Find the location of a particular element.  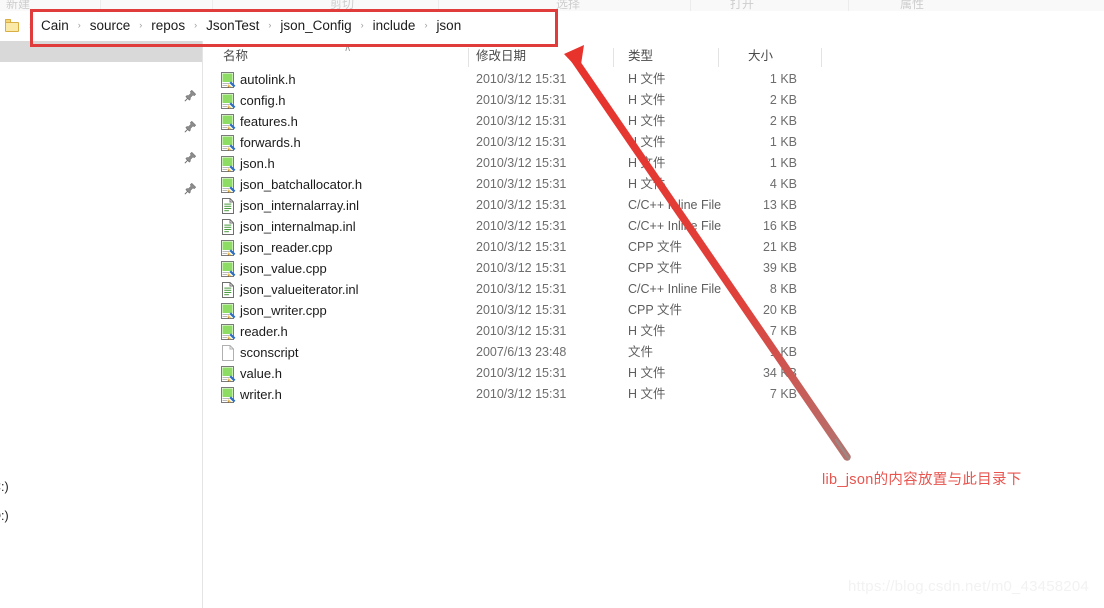

file-size: 39 KB is located at coordinates (779, 268).